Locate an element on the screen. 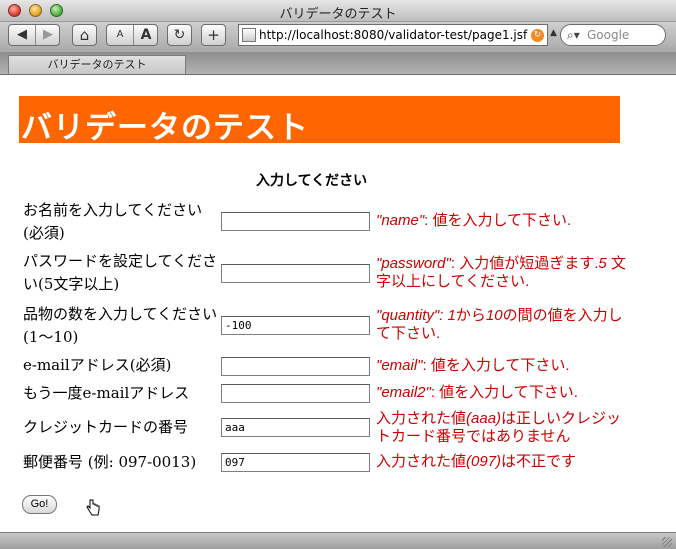 This screenshot has width=676, height=549. tab-bar: バリデータのテスト is located at coordinates (338, 63).